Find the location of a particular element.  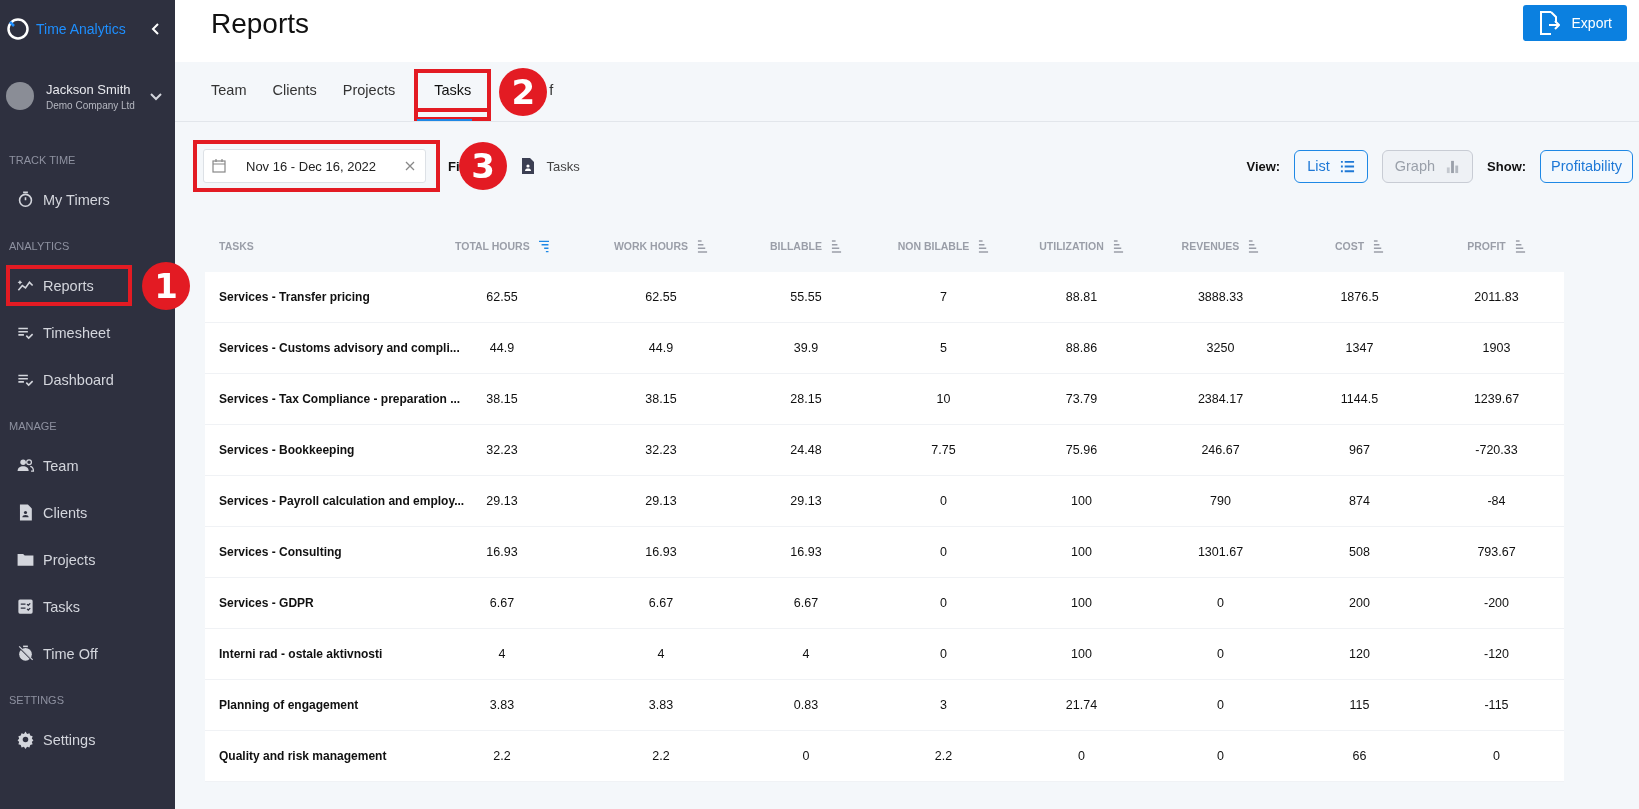

table-cell: 3250 is located at coordinates (1220, 348).